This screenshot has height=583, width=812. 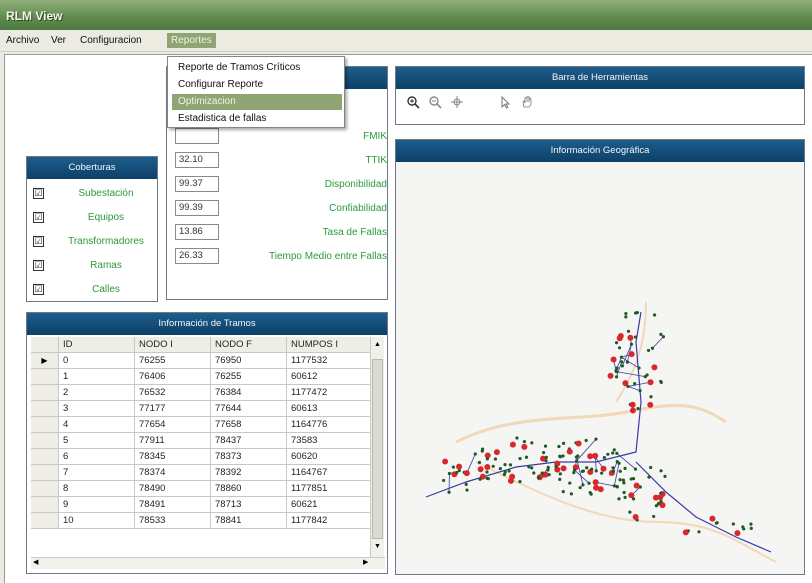 What do you see at coordinates (365, 562) in the screenshot?
I see `scroll-right-icon: ▶` at bounding box center [365, 562].